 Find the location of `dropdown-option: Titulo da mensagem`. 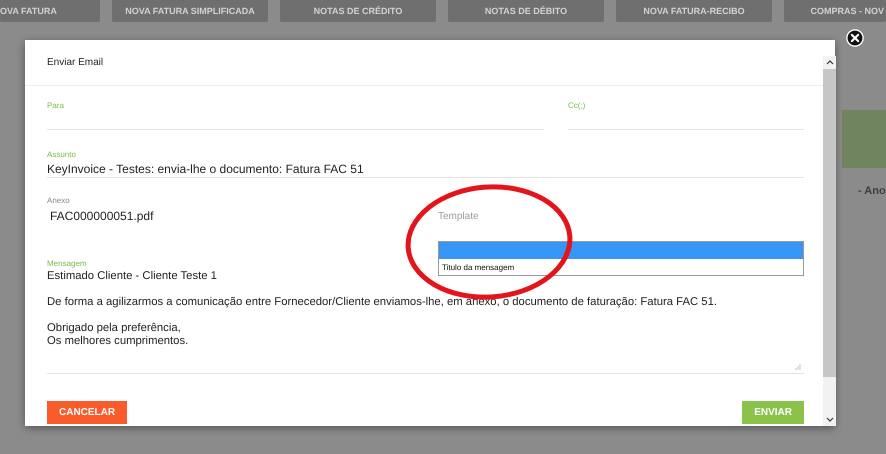

dropdown-option: Titulo da mensagem is located at coordinates (621, 267).